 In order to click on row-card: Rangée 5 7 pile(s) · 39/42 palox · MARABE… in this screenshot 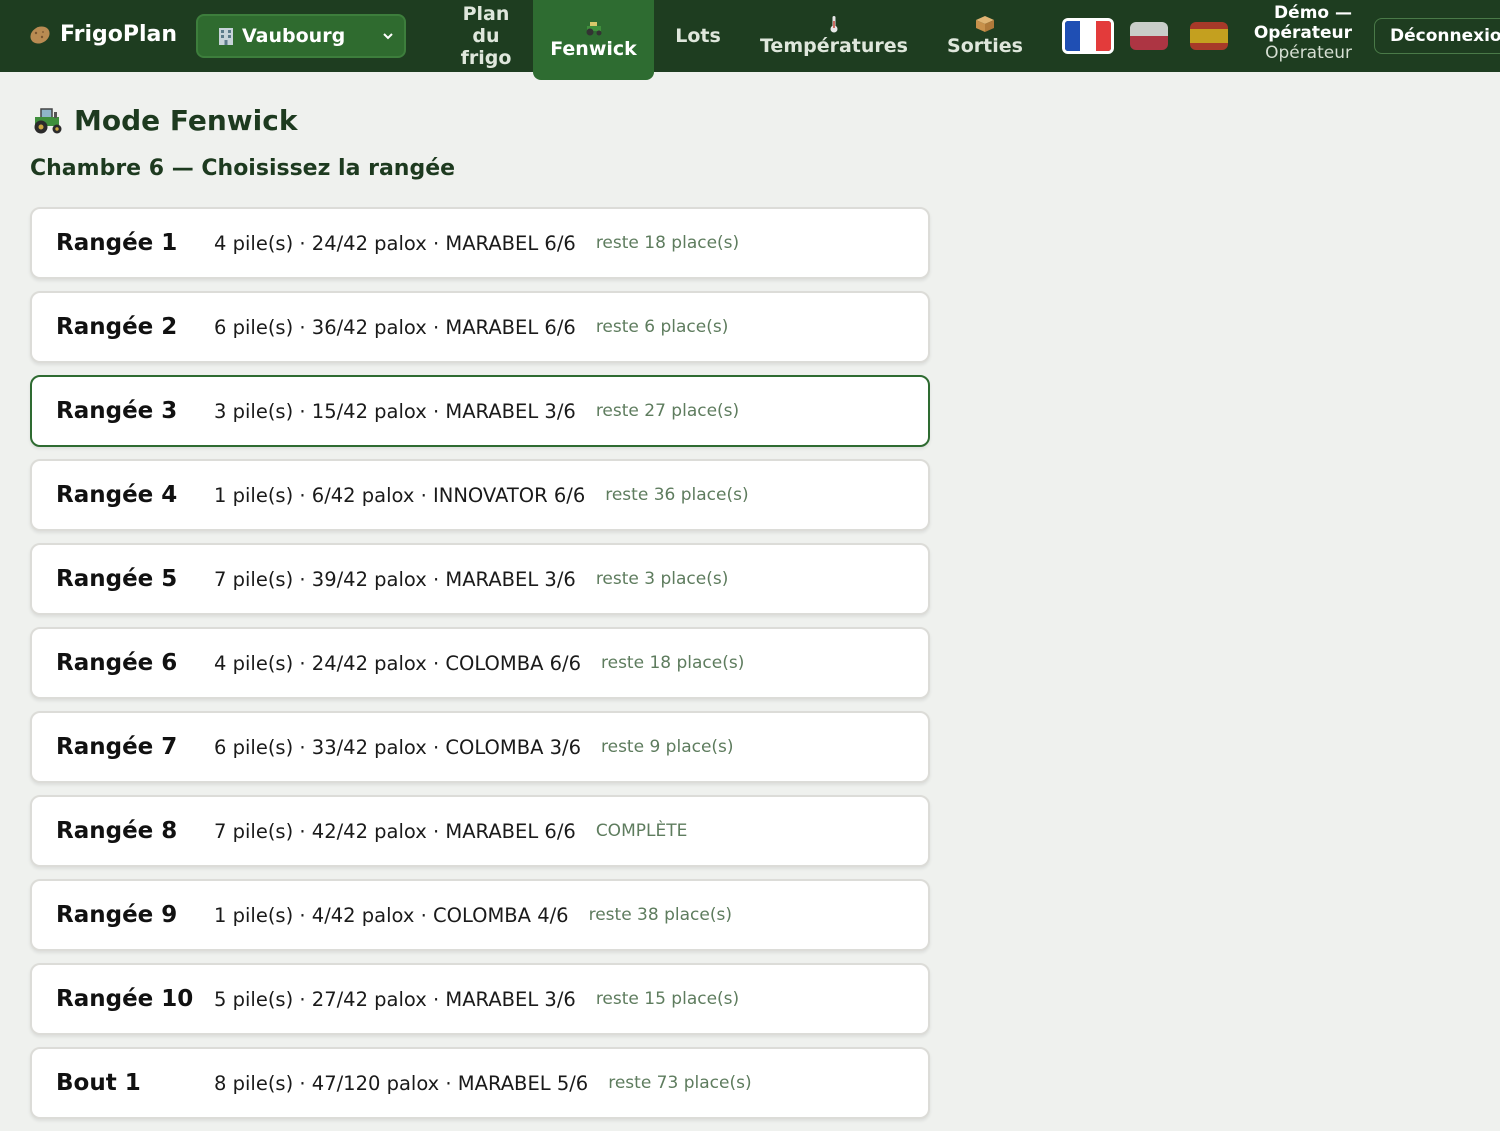, I will do `click(480, 579)`.